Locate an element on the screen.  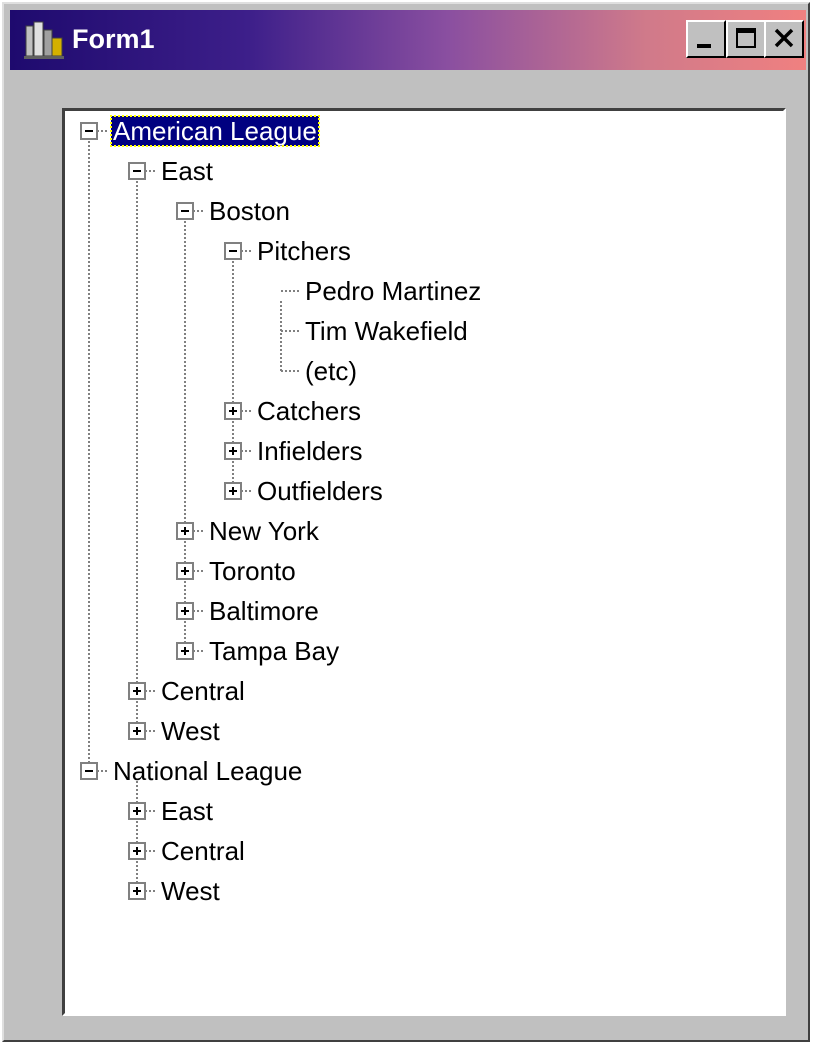
close-button is located at coordinates (784, 39).